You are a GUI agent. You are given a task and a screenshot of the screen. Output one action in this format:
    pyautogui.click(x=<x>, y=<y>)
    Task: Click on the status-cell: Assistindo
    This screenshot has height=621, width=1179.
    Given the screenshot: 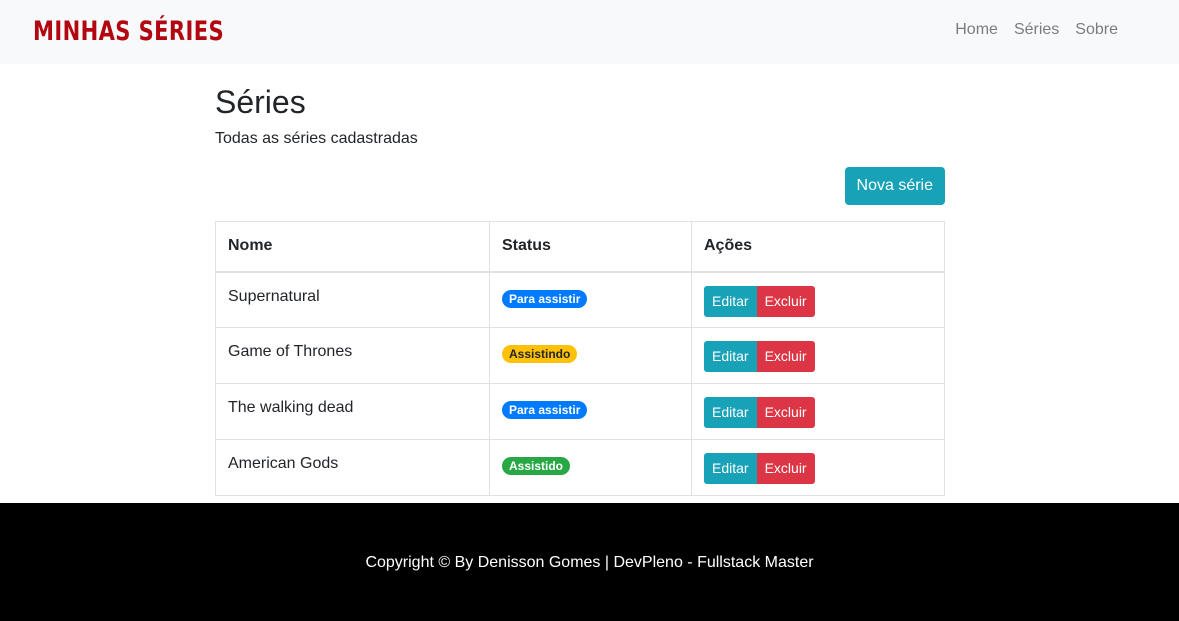 What is the action you would take?
    pyautogui.click(x=590, y=355)
    